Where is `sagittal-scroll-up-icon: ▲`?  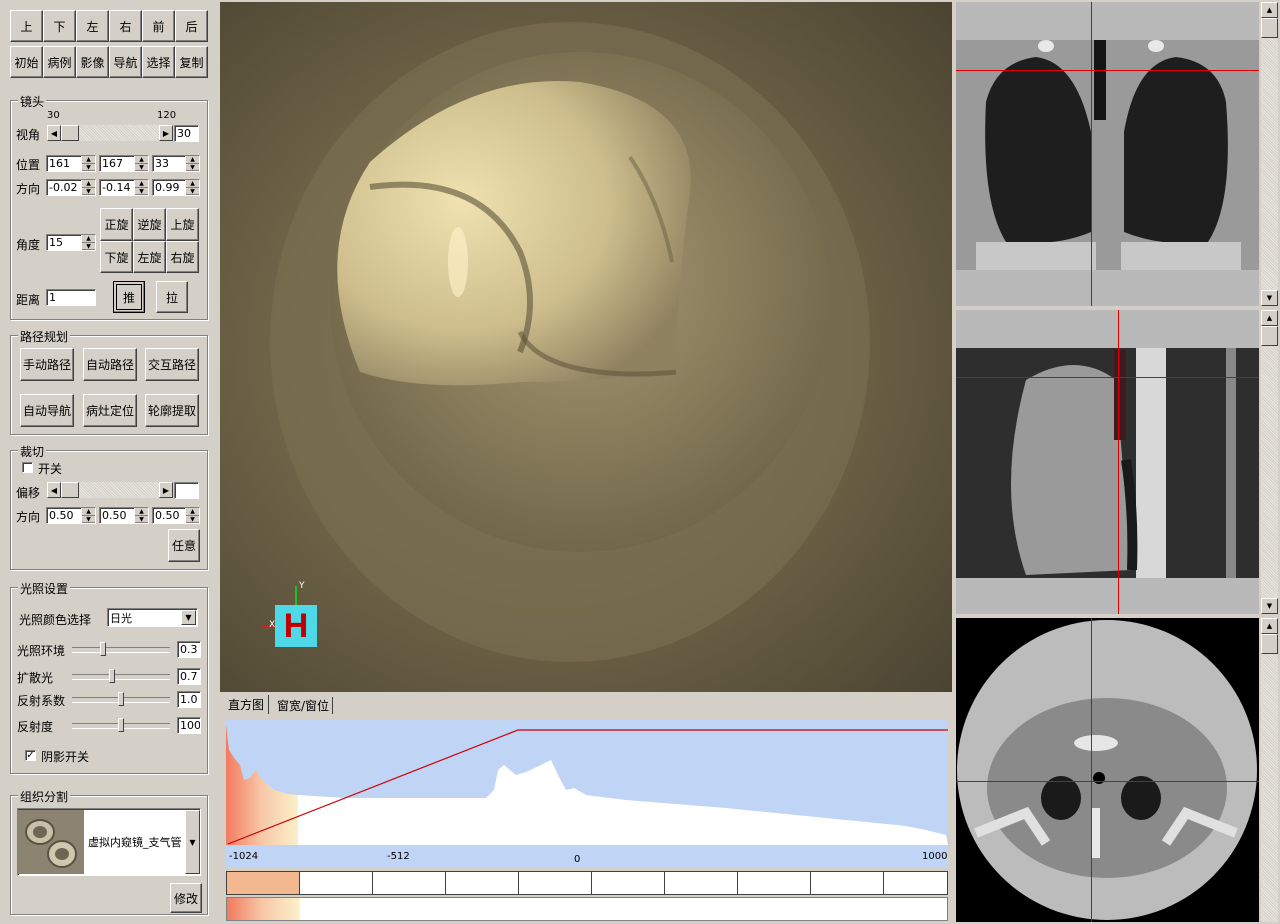
sagittal-scroll-up-icon: ▲ is located at coordinates (1269, 318).